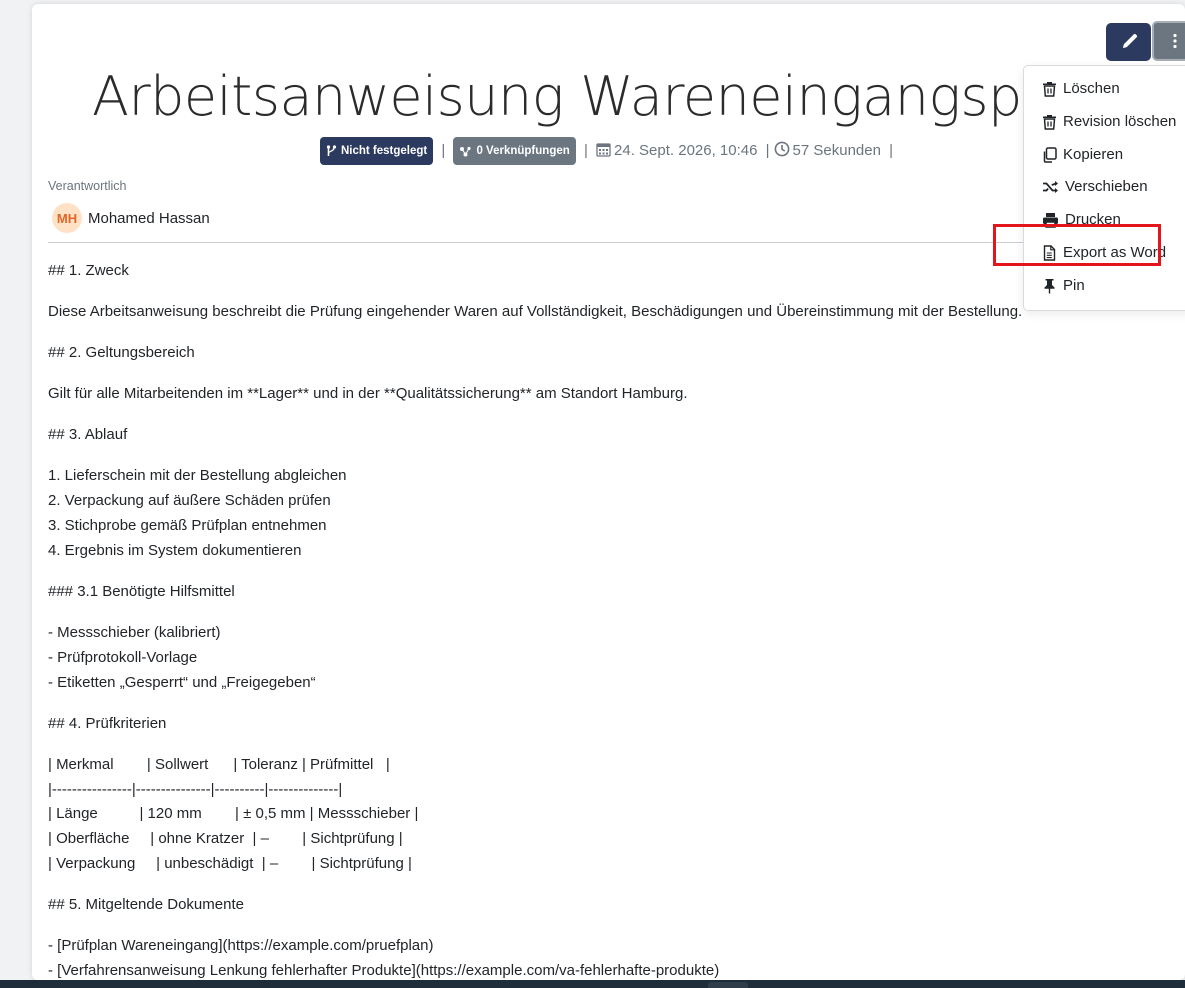 This screenshot has width=1185, height=988. Describe the element at coordinates (686, 150) in the screenshot. I see `document-date: 24. Sept. 2026, 10:46` at that location.